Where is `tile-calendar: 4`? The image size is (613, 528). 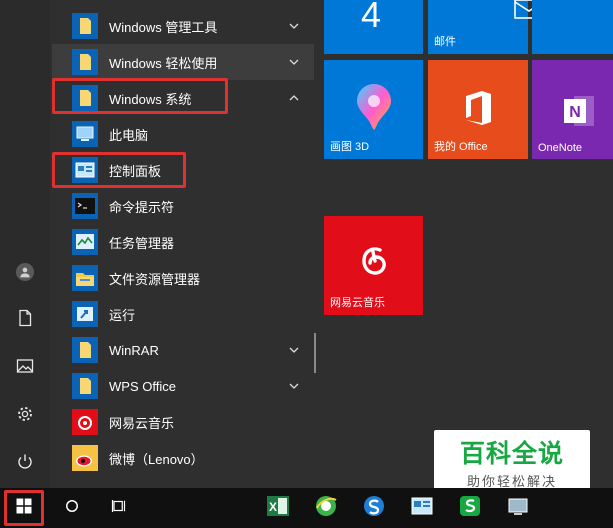
tile-calendar: 4 is located at coordinates (373, 27).